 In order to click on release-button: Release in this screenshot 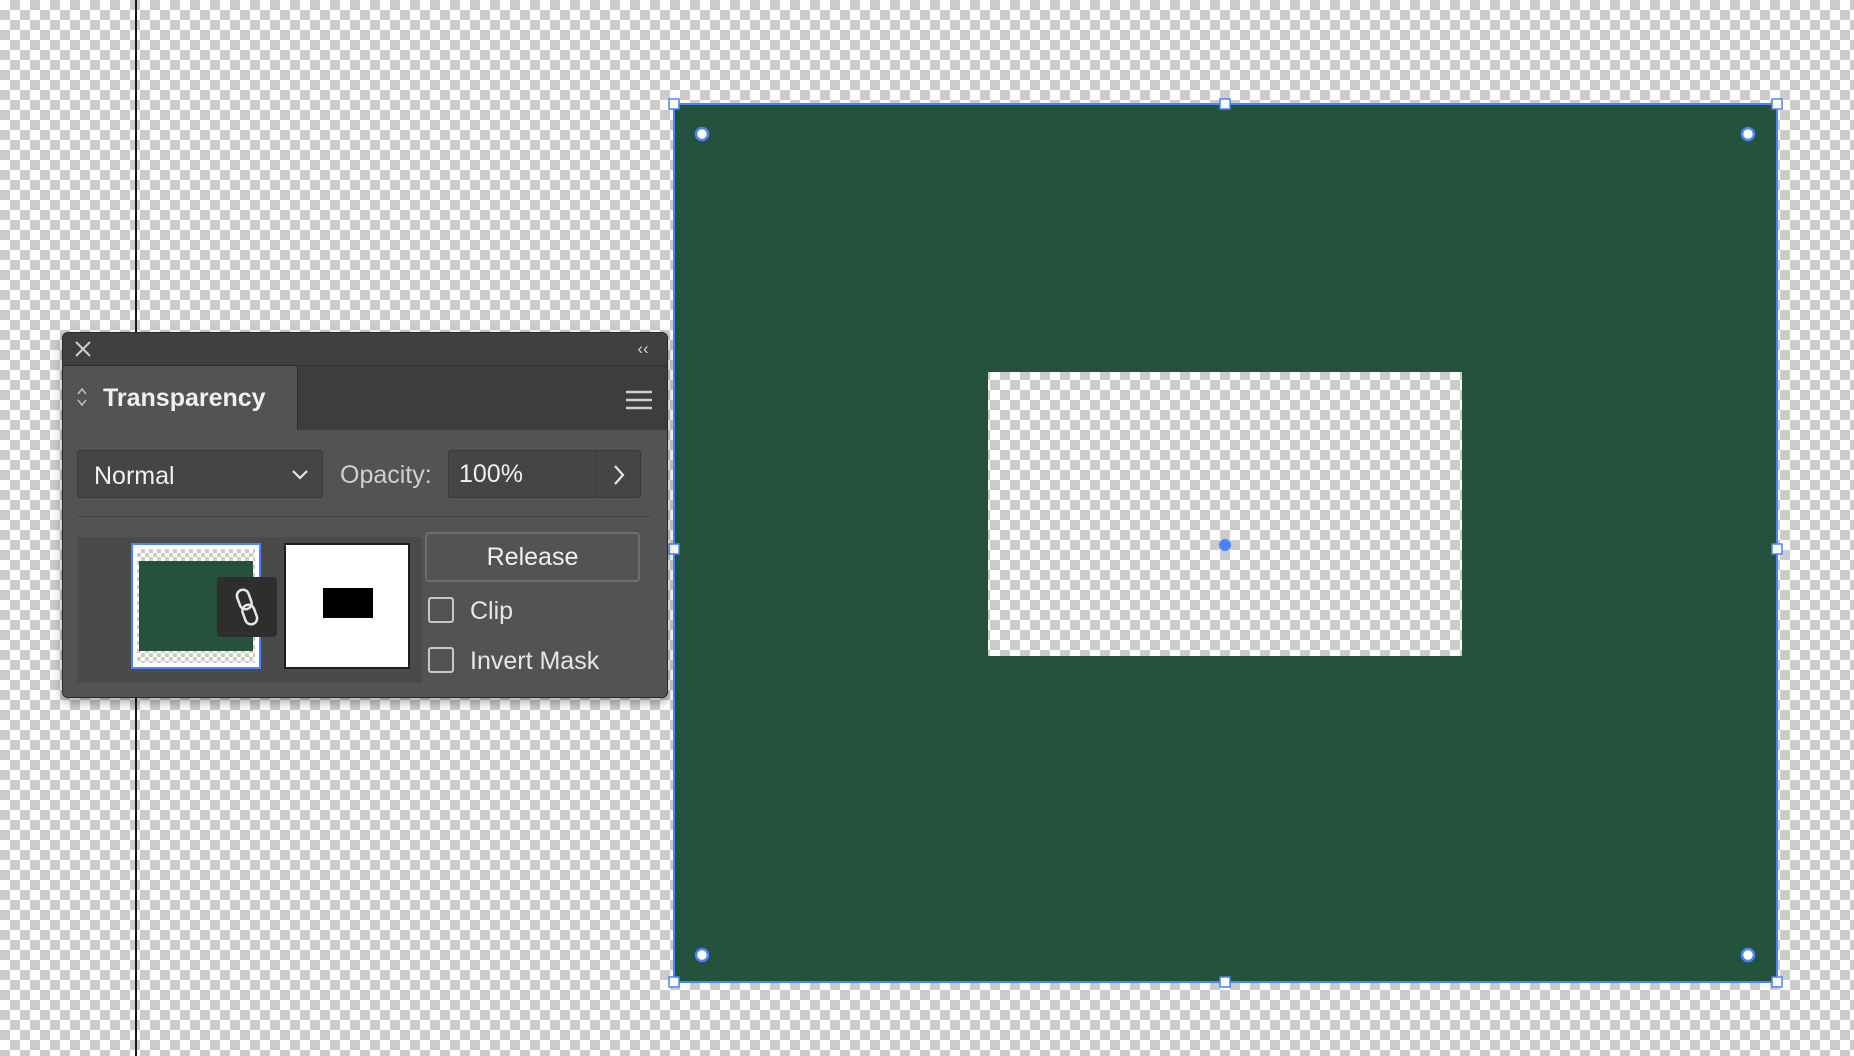, I will do `click(532, 557)`.